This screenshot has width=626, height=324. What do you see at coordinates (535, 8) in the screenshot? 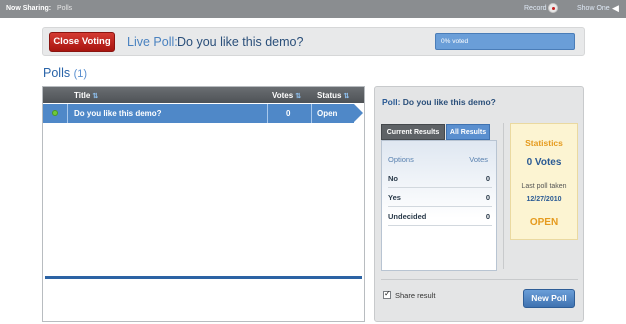
I see `record-link: Record` at bounding box center [535, 8].